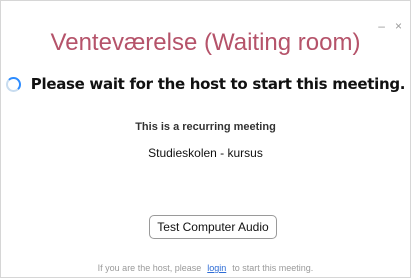 This screenshot has width=411, height=278. I want to click on login-link: login, so click(216, 268).